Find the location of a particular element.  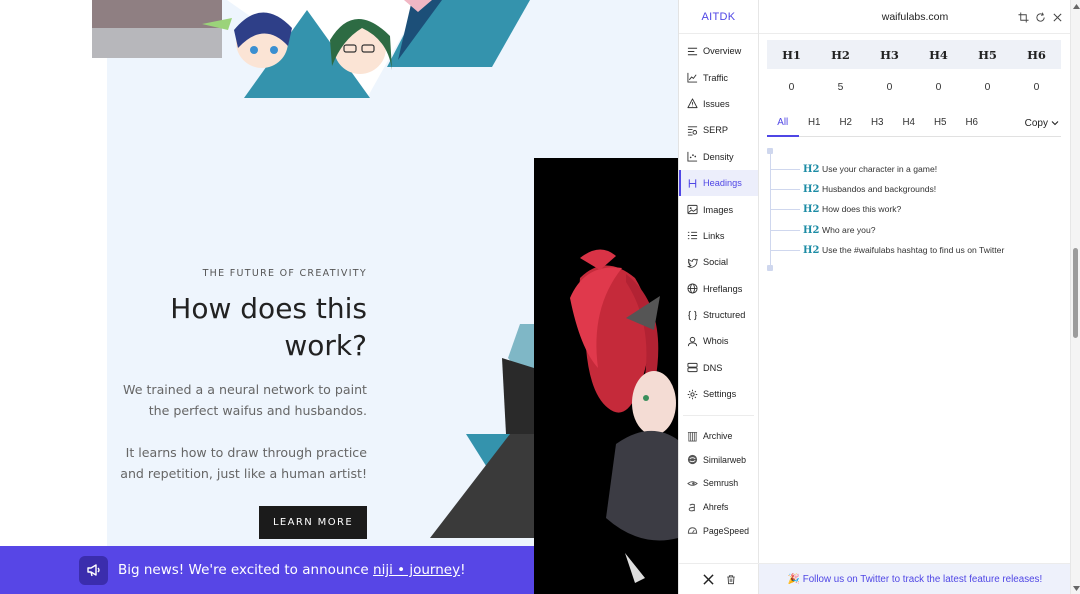

tool-item-pagespeed: PageSpeed is located at coordinates (718, 531).